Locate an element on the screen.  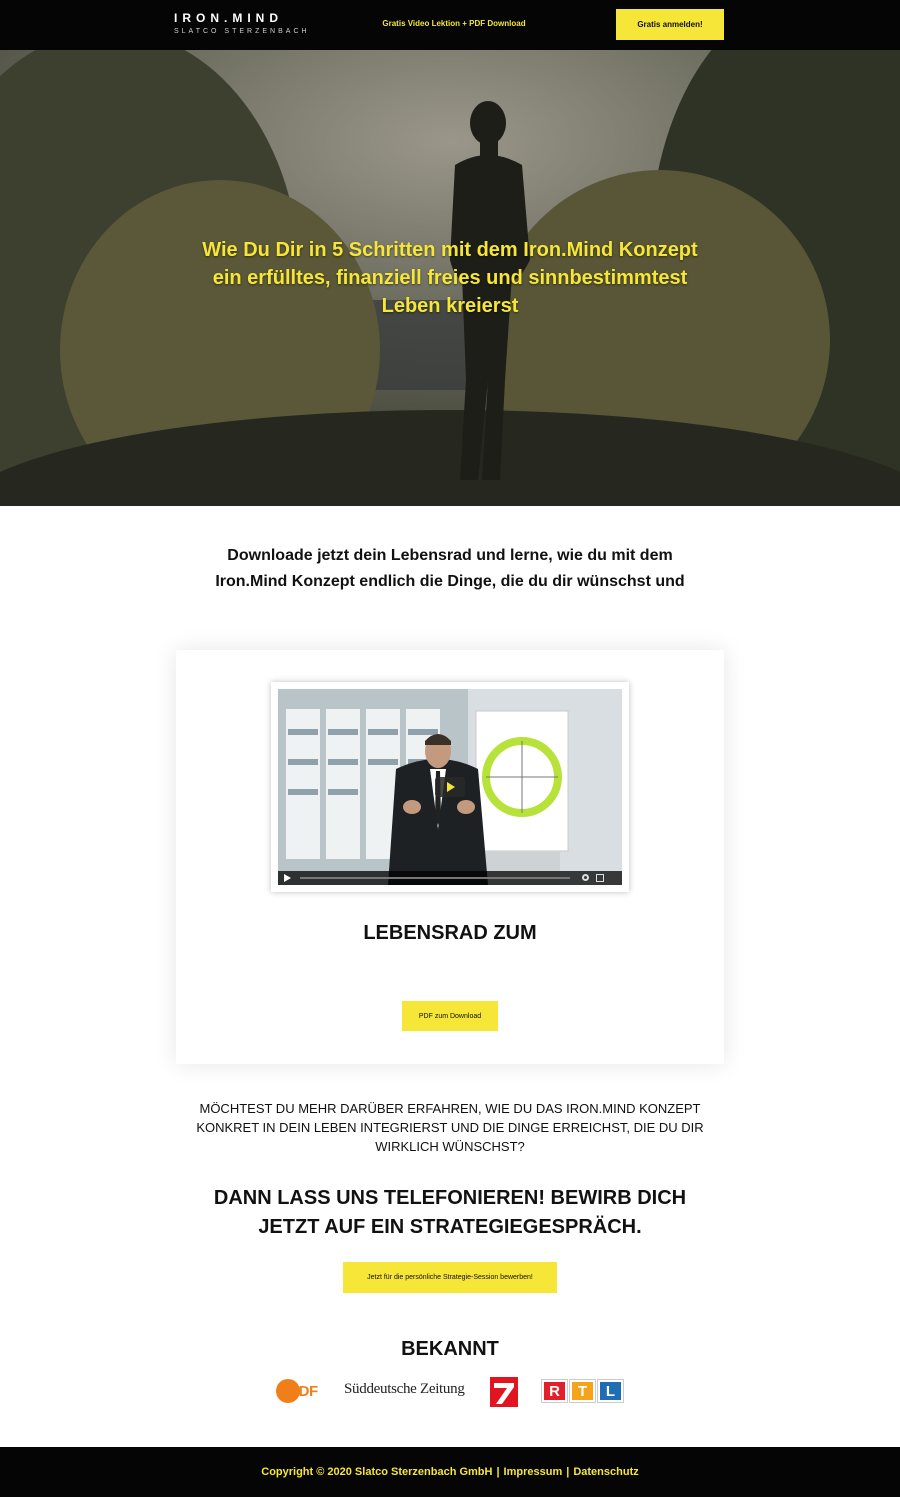
video-player is located at coordinates (450, 787).